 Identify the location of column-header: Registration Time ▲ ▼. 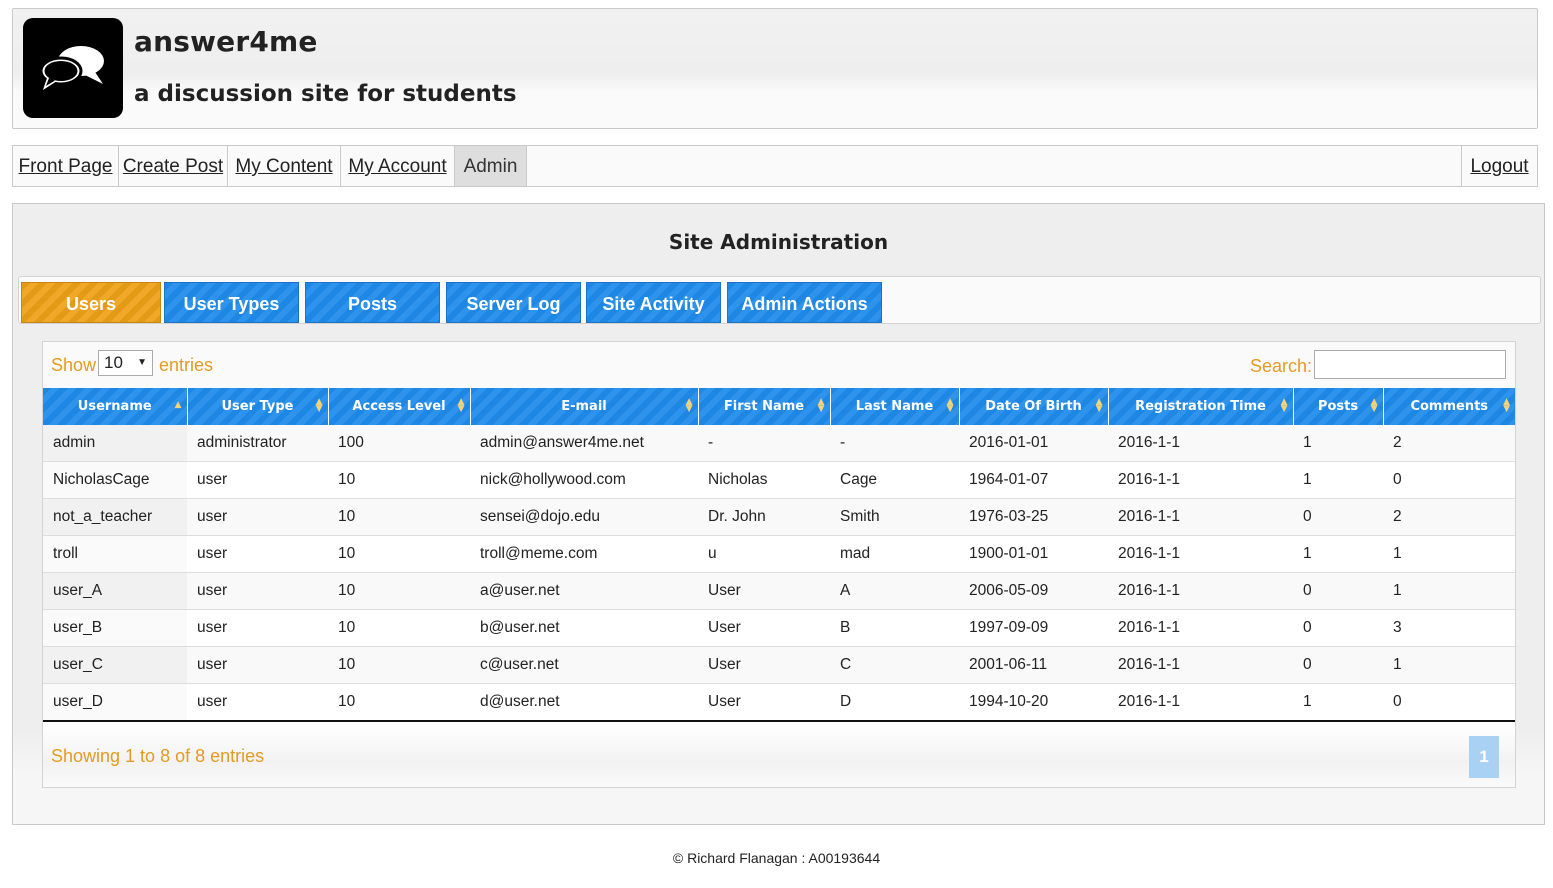
(1201, 406).